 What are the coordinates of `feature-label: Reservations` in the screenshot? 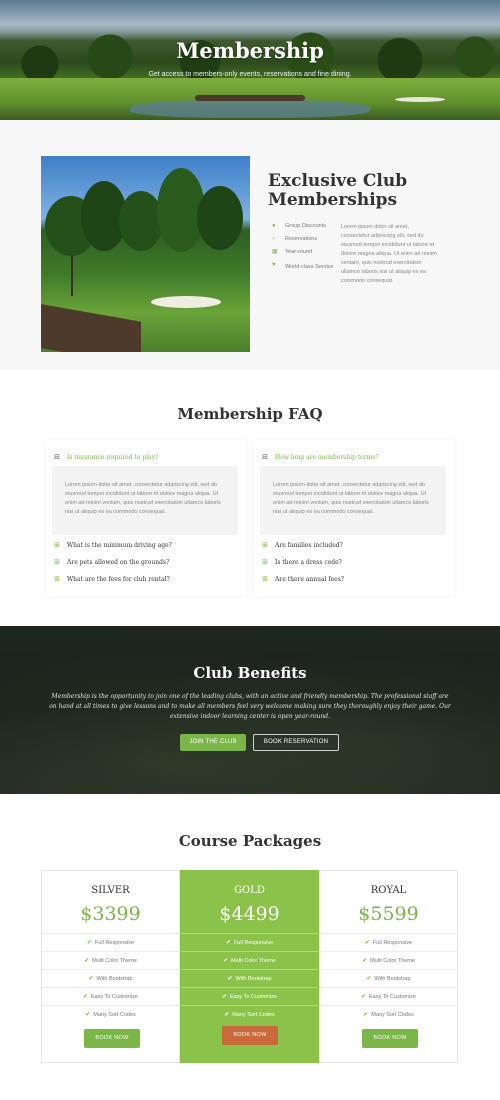 It's located at (301, 239).